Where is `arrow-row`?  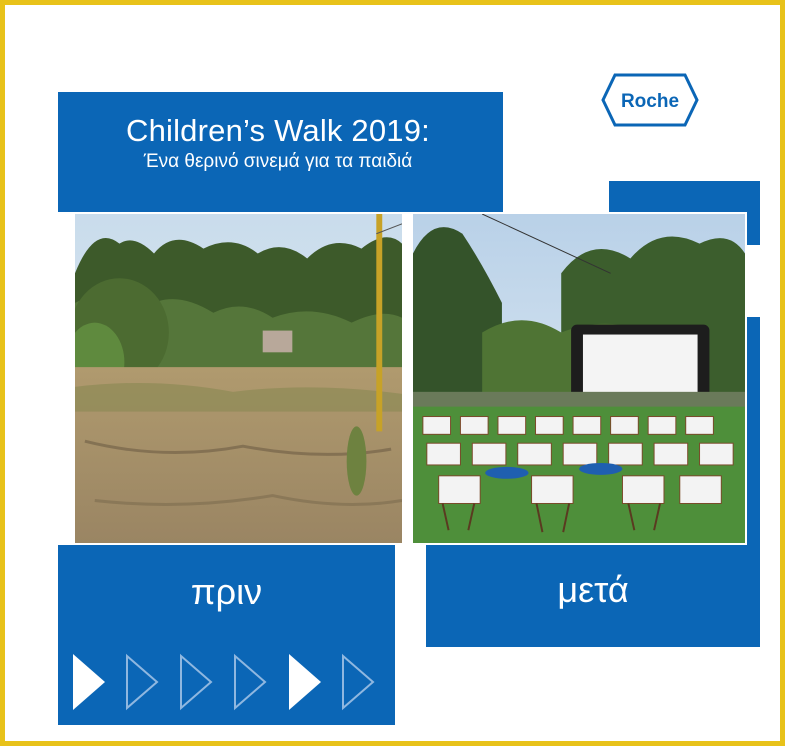
arrow-row is located at coordinates (231, 682).